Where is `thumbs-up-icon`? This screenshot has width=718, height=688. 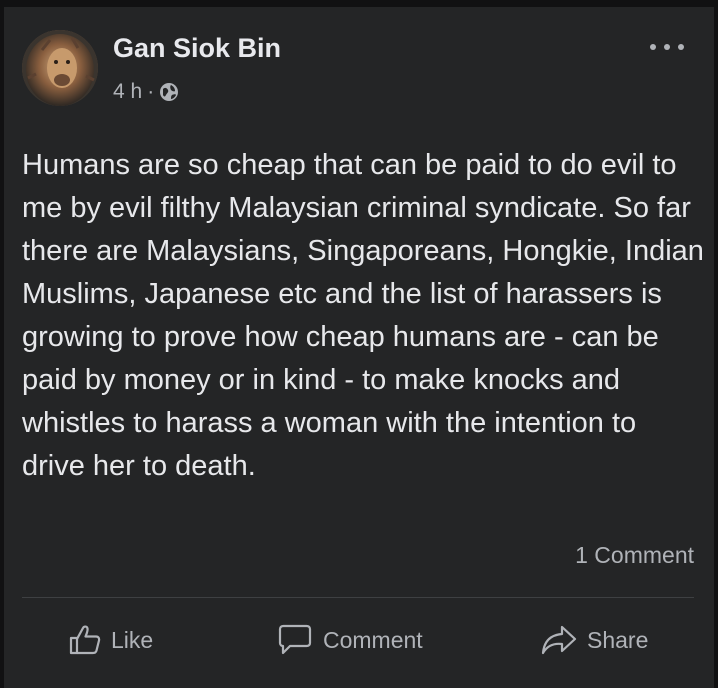 thumbs-up-icon is located at coordinates (85, 640).